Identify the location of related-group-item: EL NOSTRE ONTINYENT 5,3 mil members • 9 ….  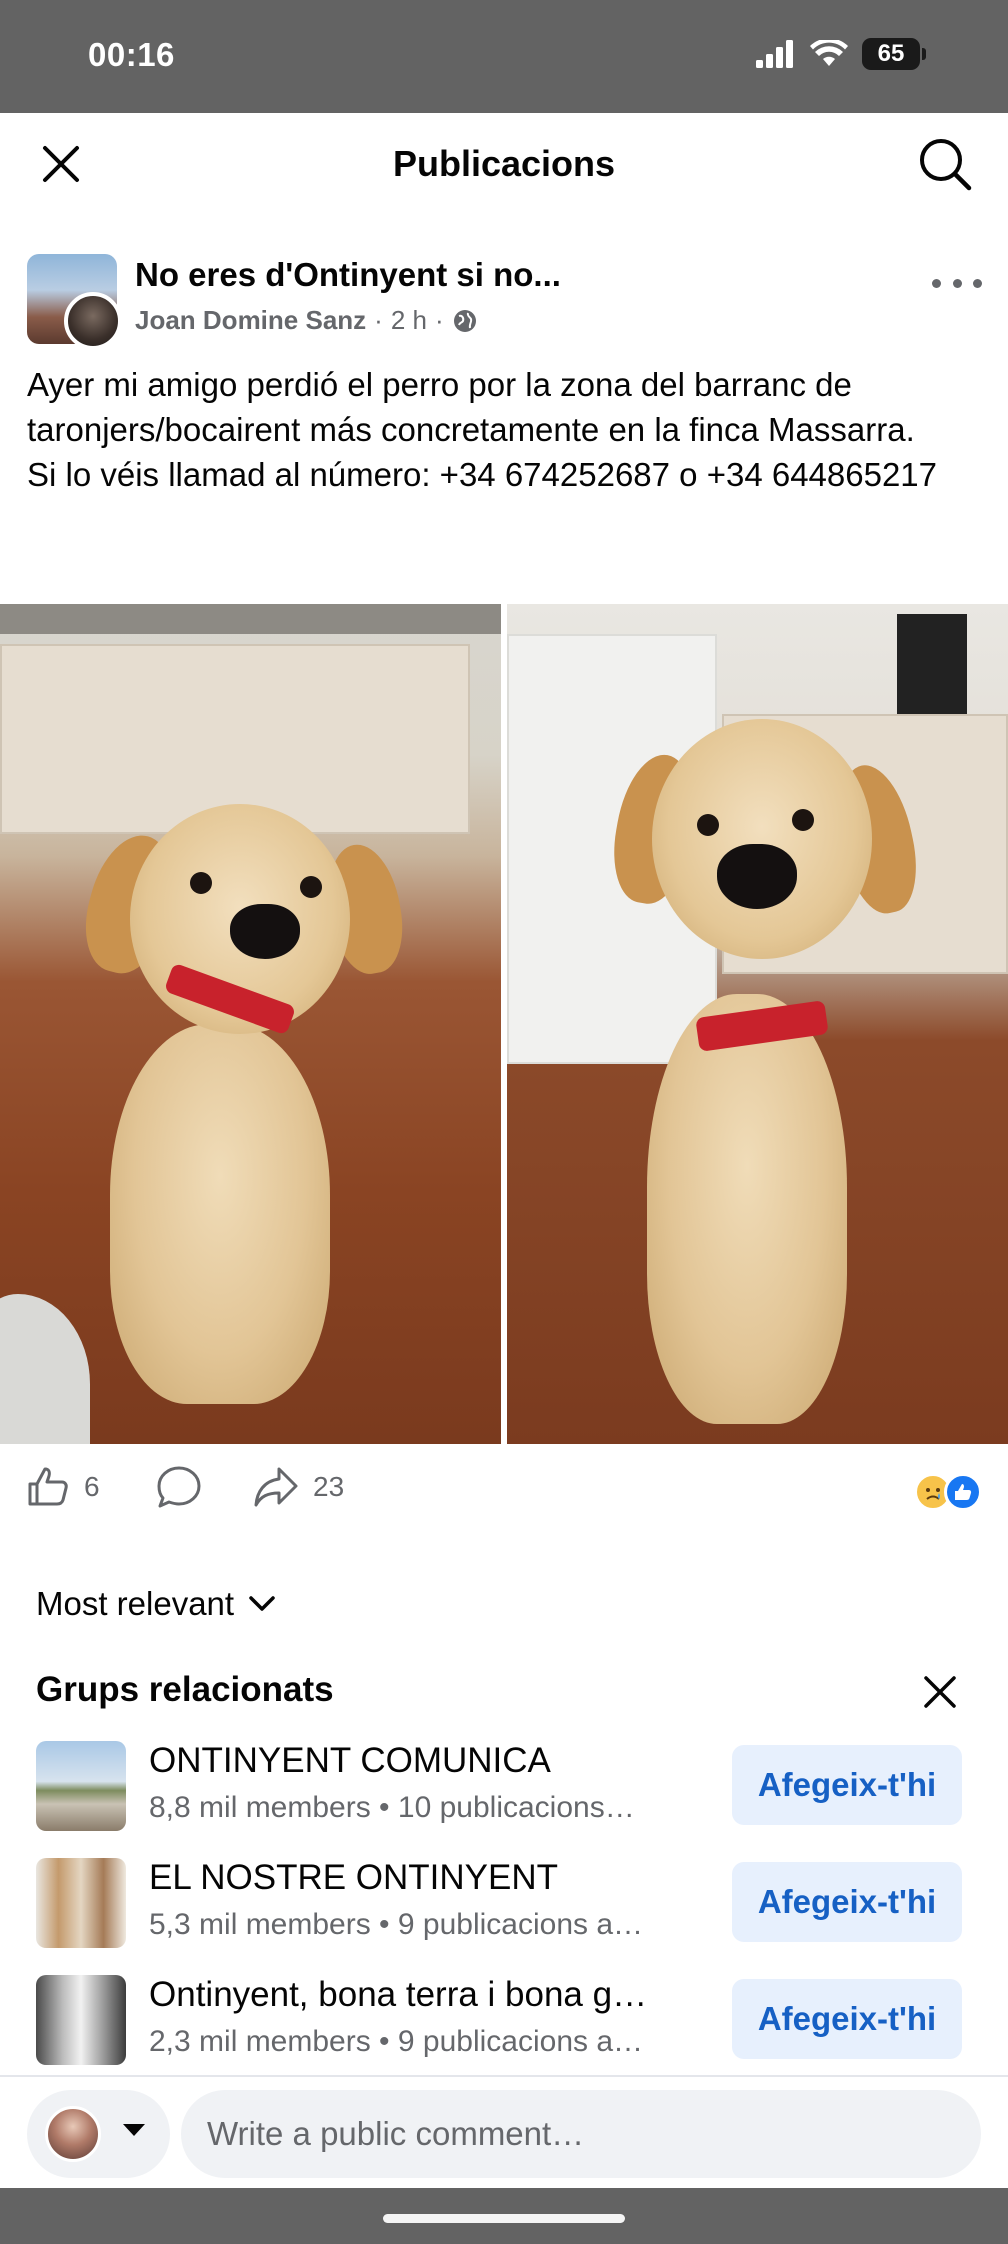
(504, 1900).